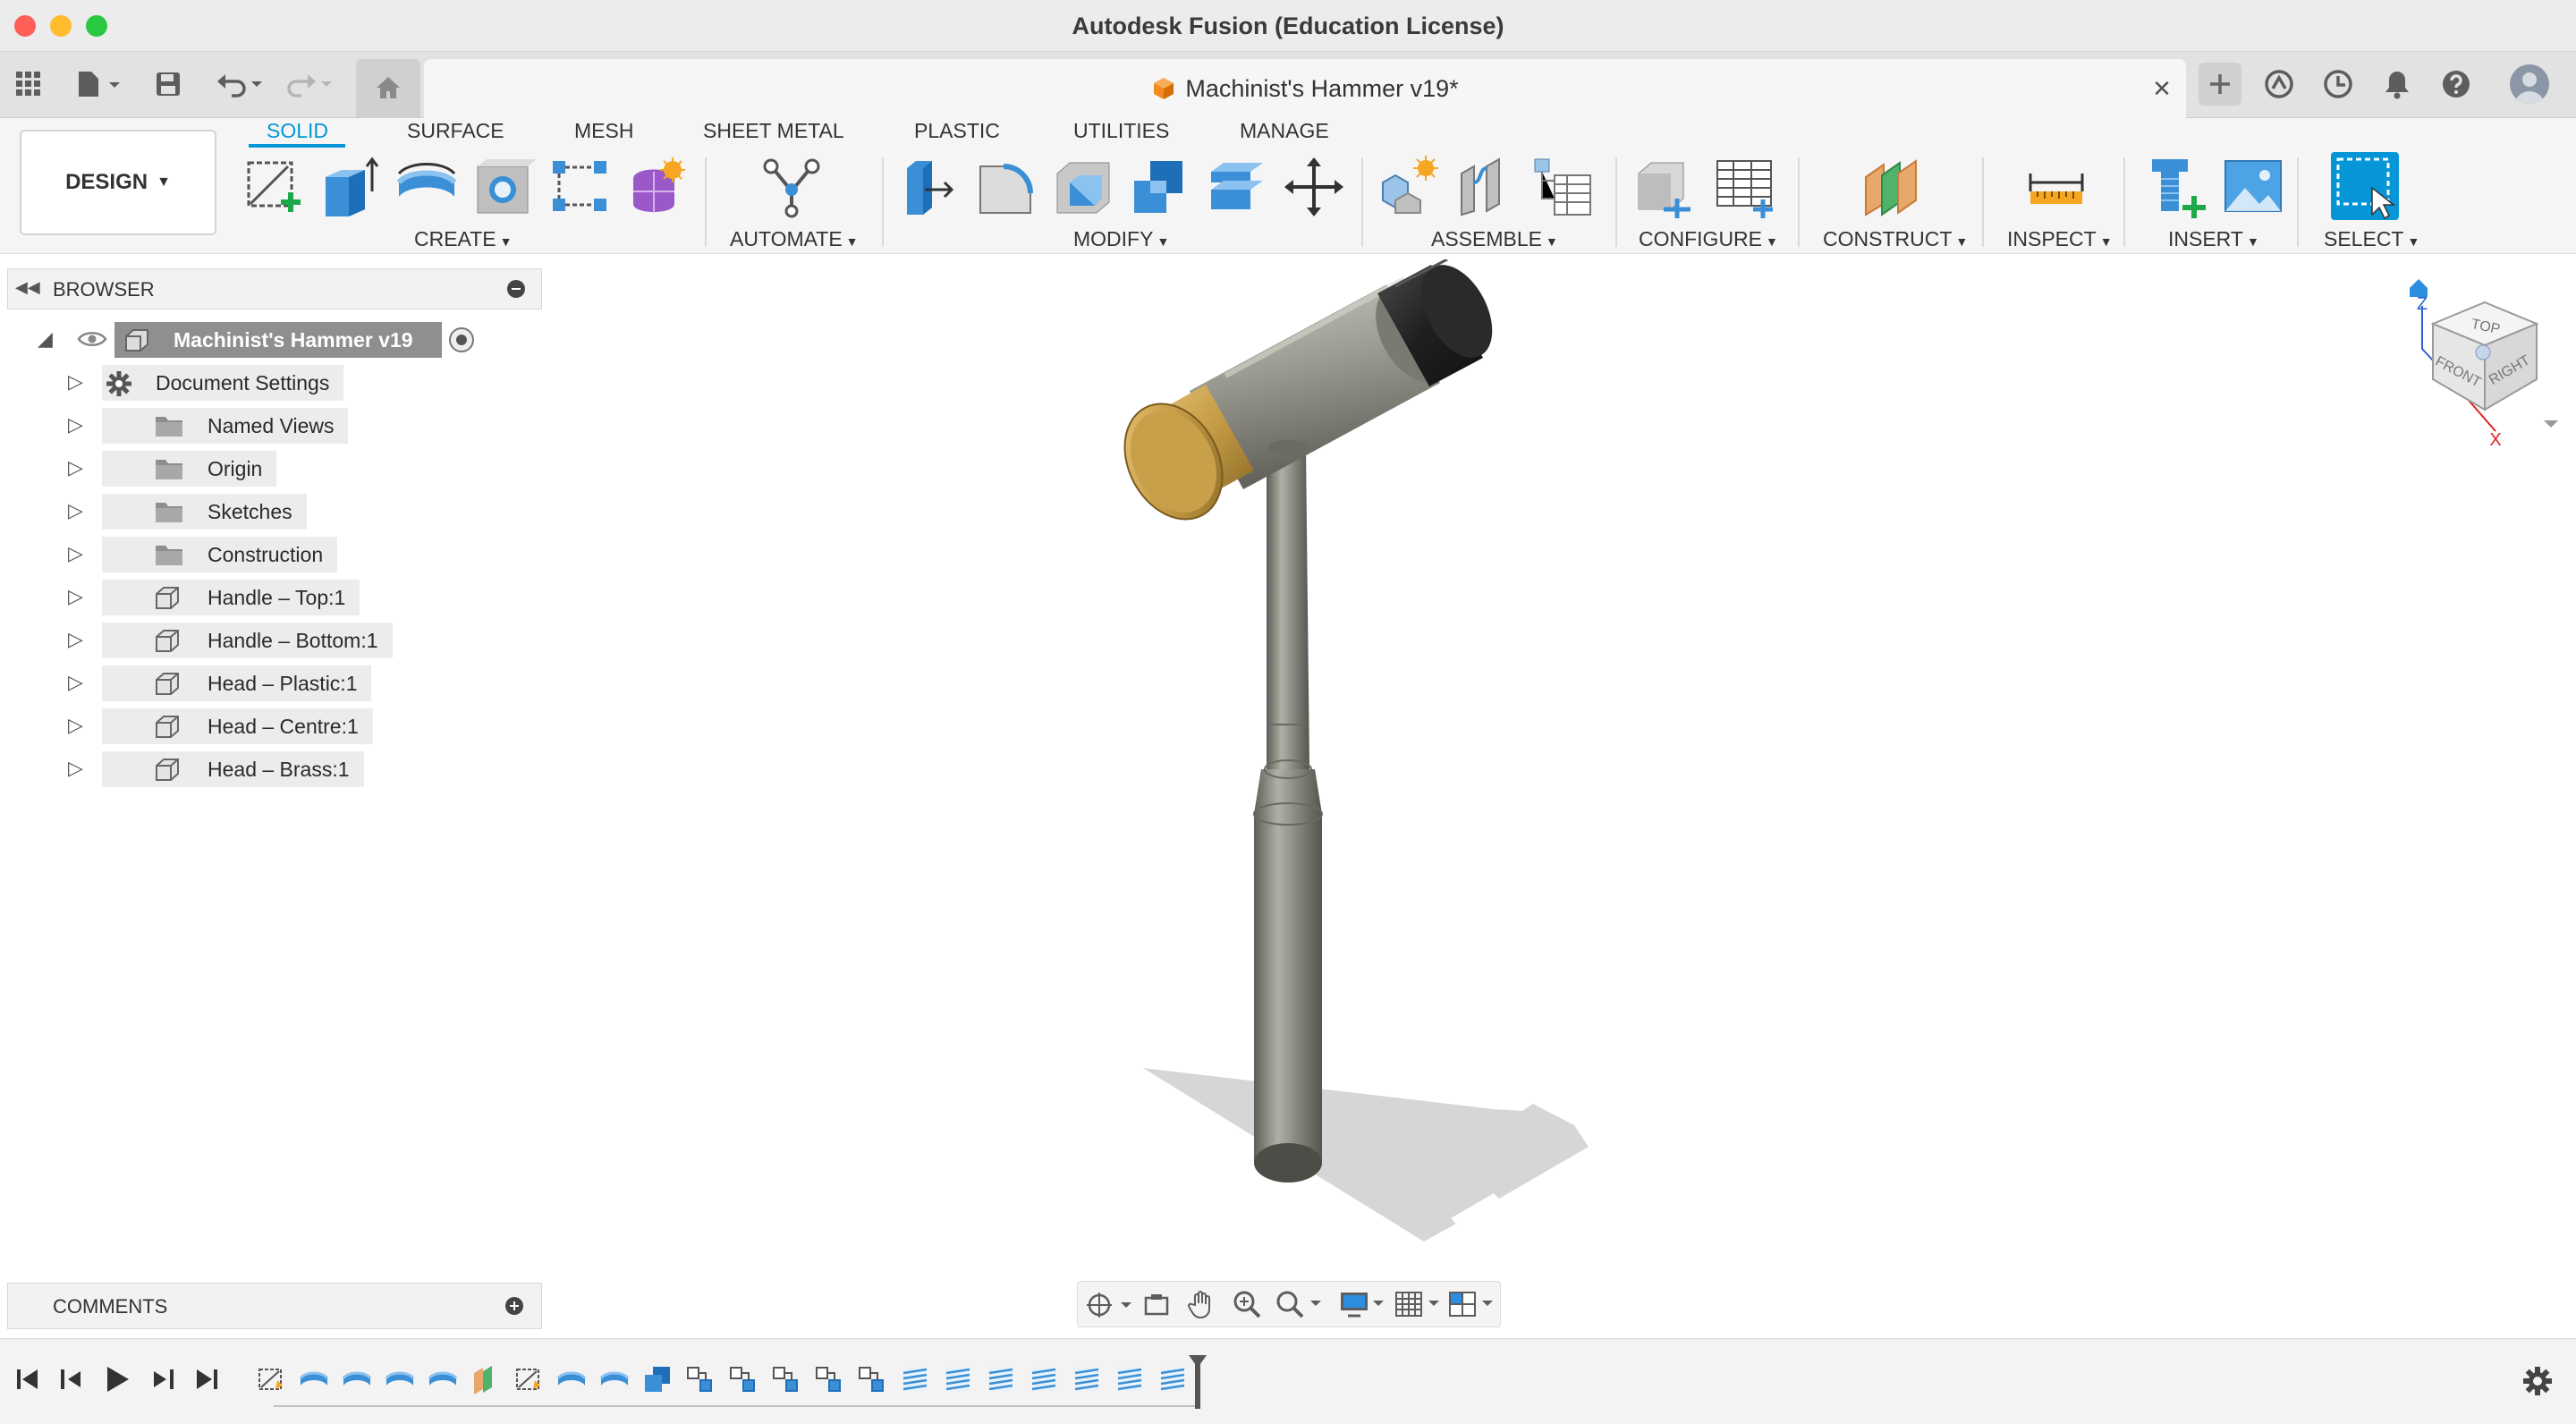 This screenshot has width=2576, height=1424. What do you see at coordinates (1237, 187) in the screenshot?
I see `offset-face-icon` at bounding box center [1237, 187].